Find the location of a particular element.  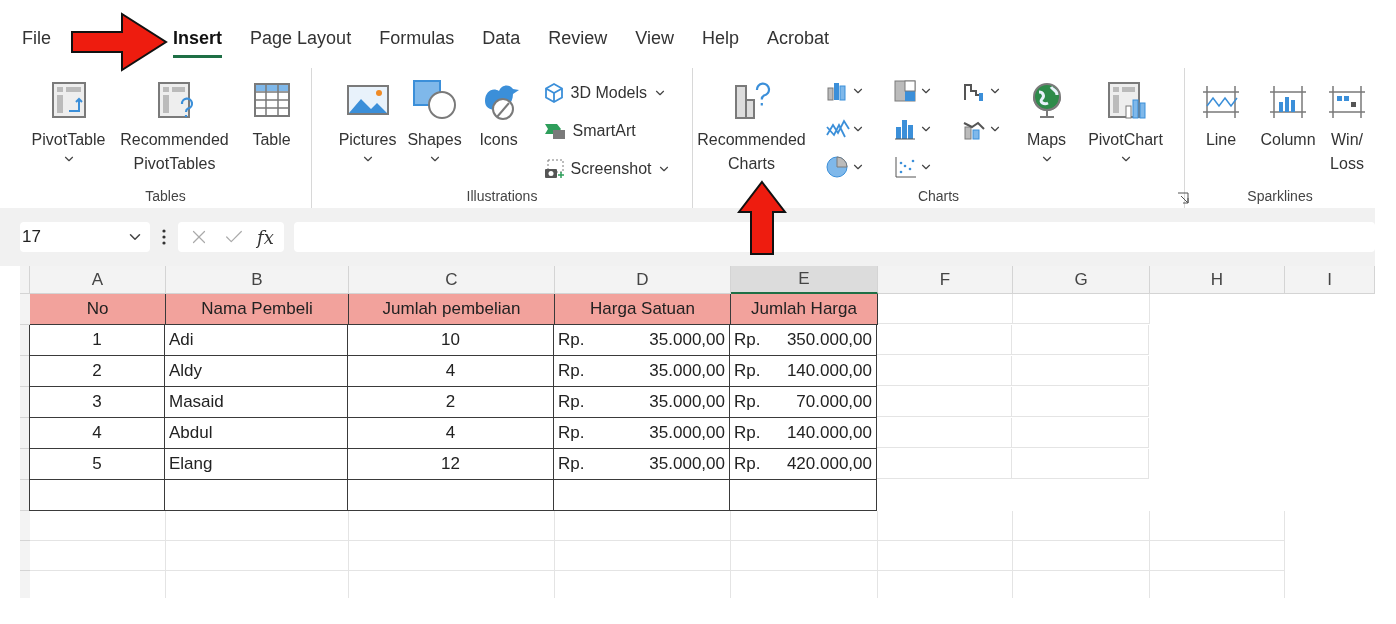

table-header-cell: Nama Pembeli is located at coordinates (257, 309).